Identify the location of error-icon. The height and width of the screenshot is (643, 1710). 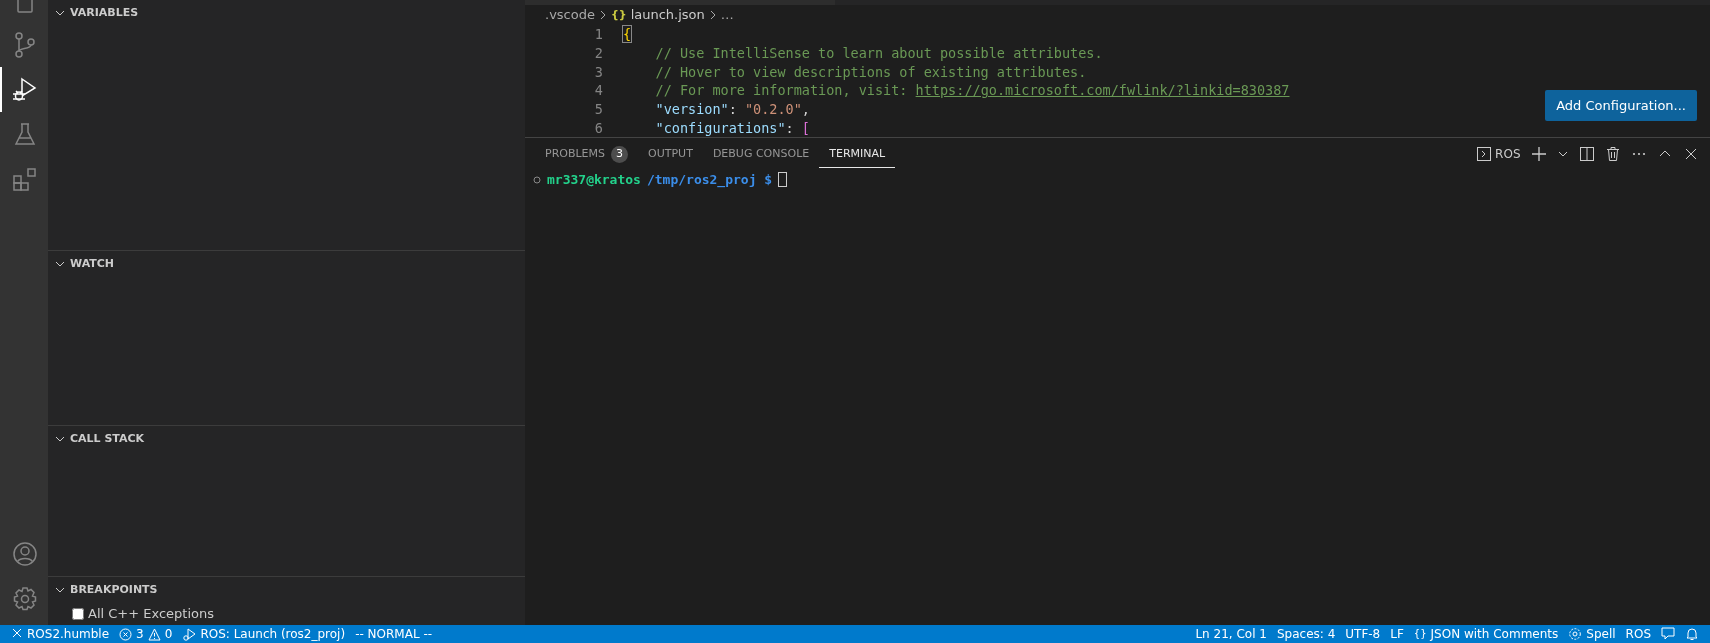
(126, 634).